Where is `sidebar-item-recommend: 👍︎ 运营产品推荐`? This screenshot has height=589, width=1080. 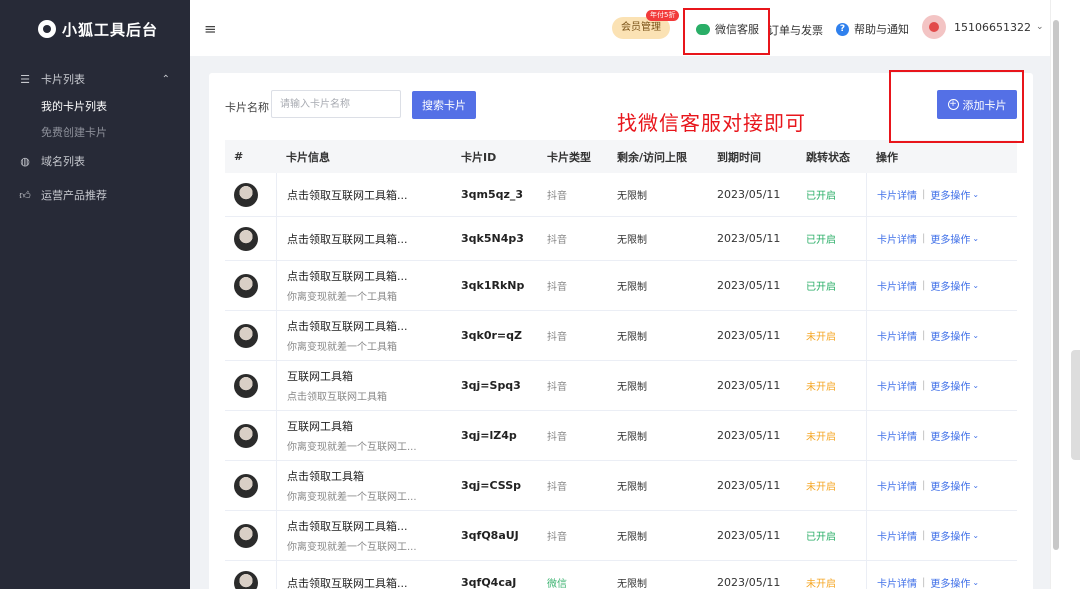
sidebar-item-recommend: 👍︎ 运营产品推荐 is located at coordinates (95, 195).